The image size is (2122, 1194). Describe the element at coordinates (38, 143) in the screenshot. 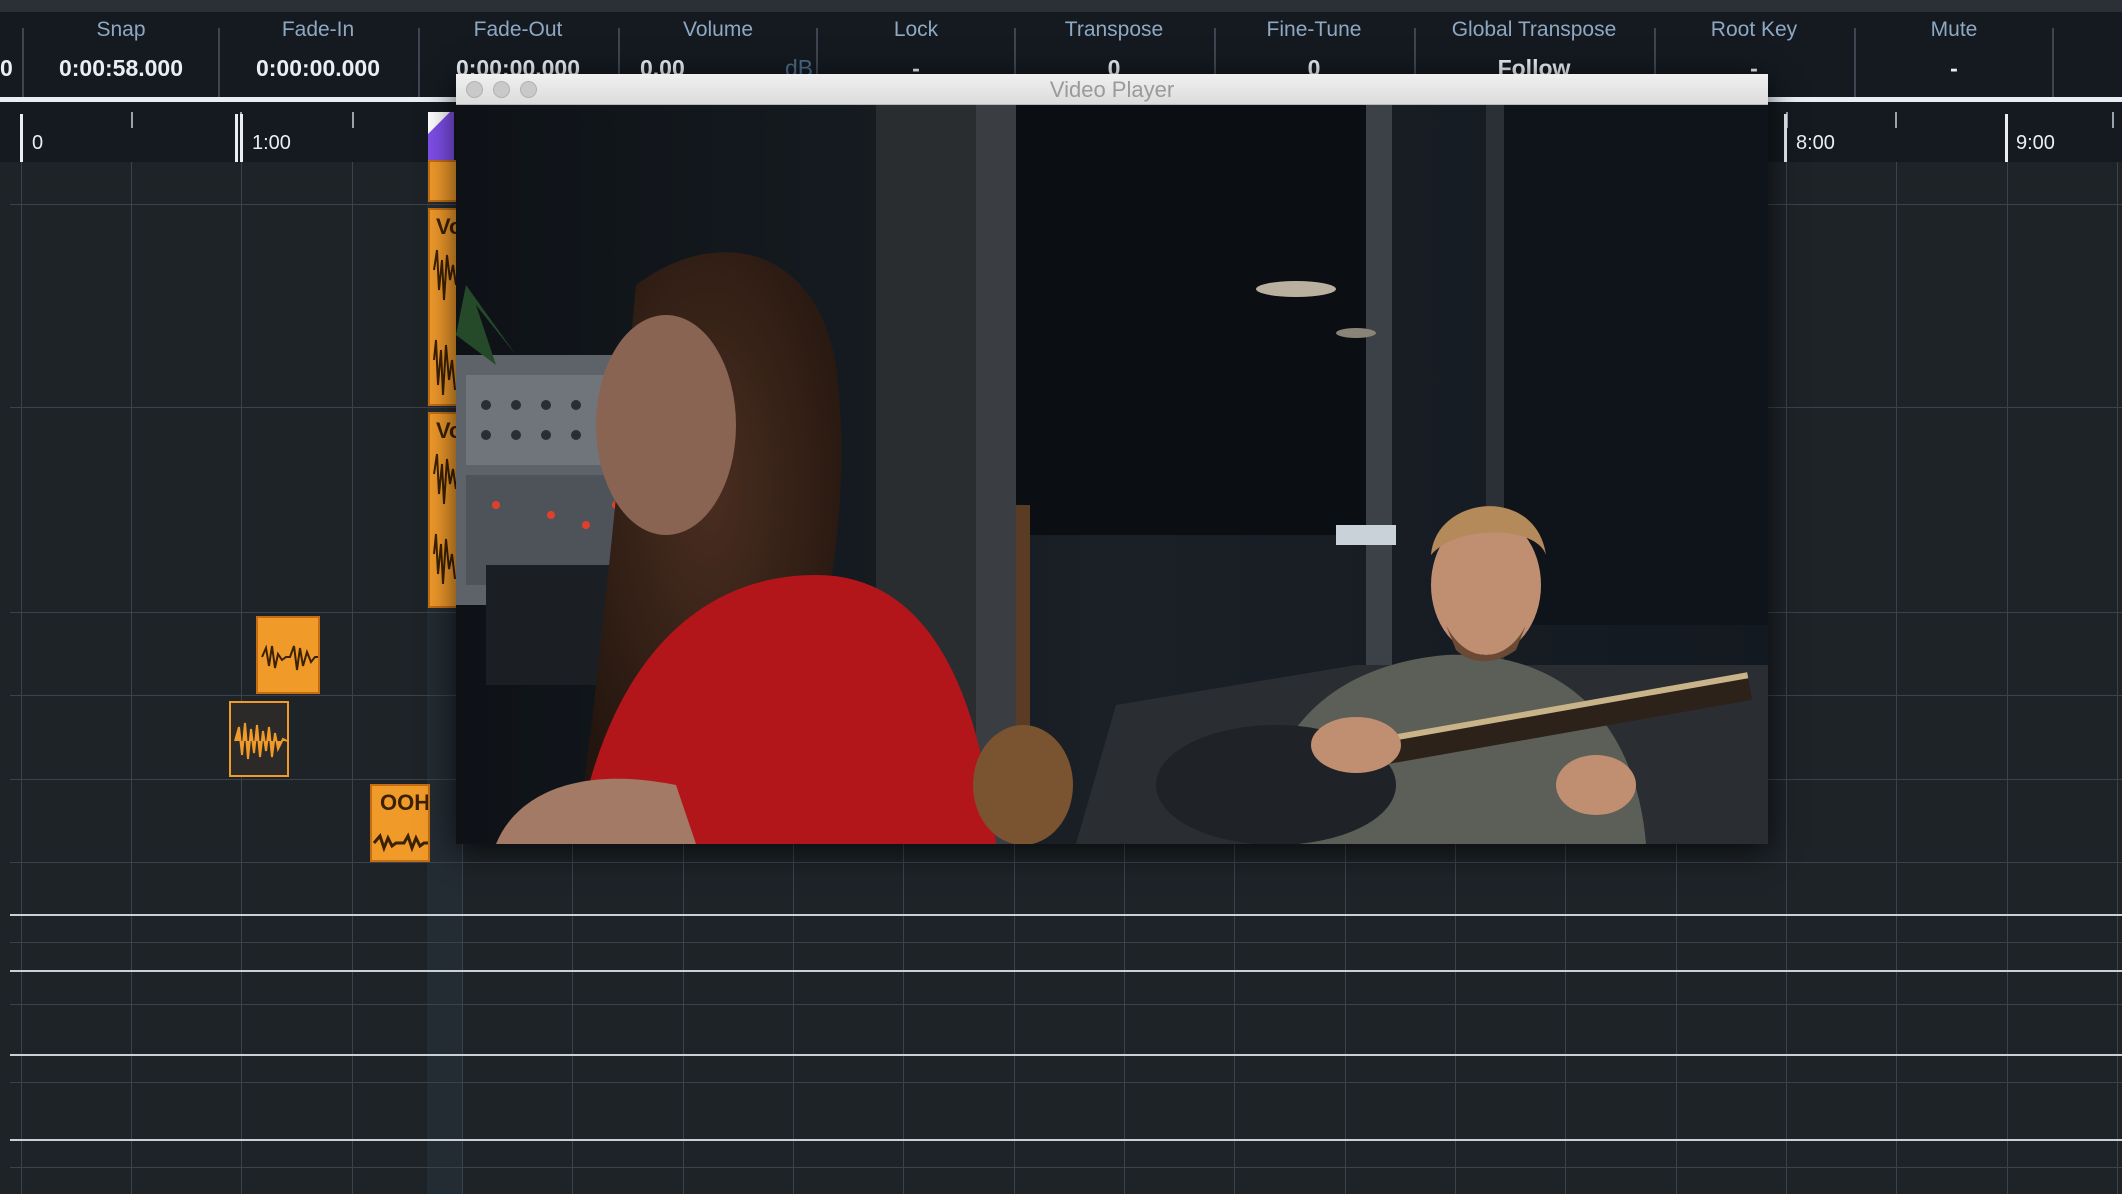

I see `ruler-label-0: 0` at that location.